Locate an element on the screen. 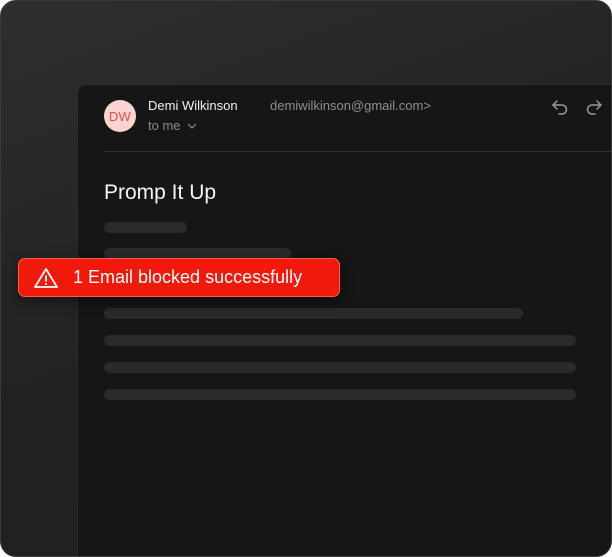  recipient-dropdown: to me is located at coordinates (172, 125).